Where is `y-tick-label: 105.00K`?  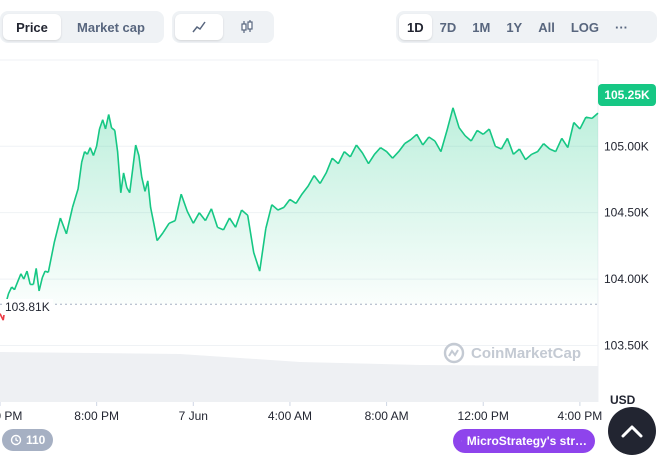
y-tick-label: 105.00K is located at coordinates (626, 146).